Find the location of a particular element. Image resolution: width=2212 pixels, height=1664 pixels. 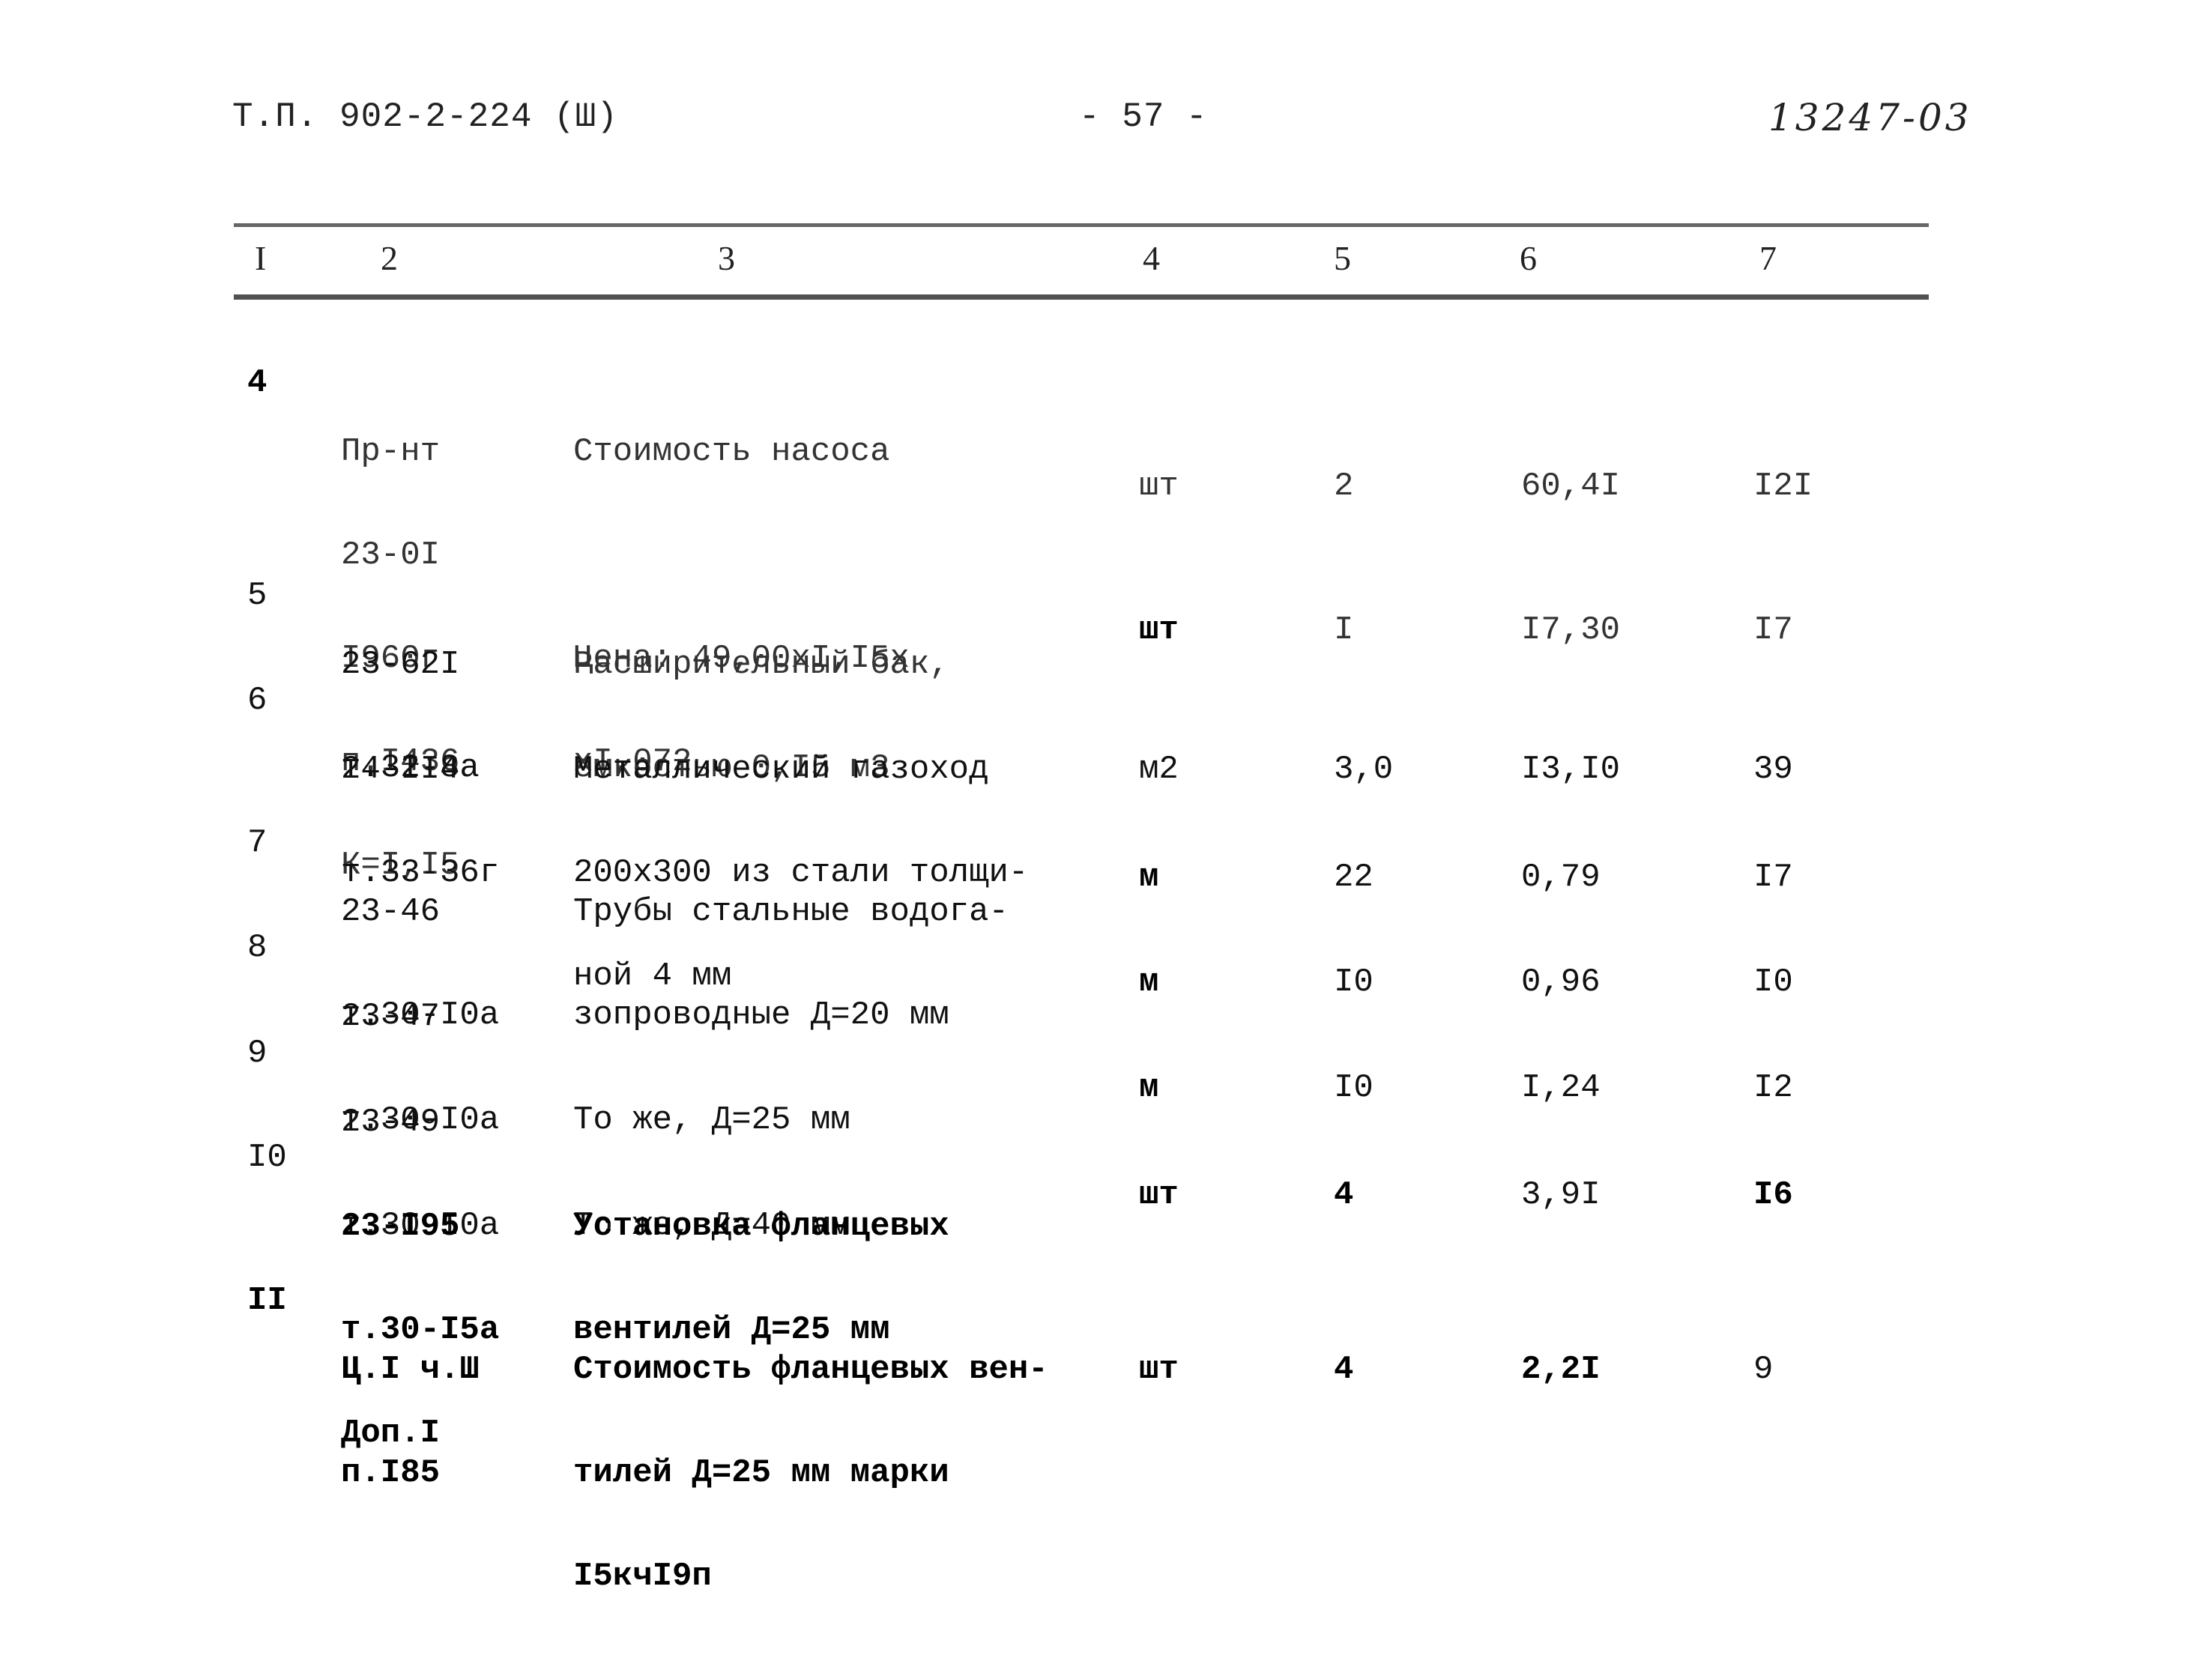

row-unit-price: I7,30 is located at coordinates (1571, 630).